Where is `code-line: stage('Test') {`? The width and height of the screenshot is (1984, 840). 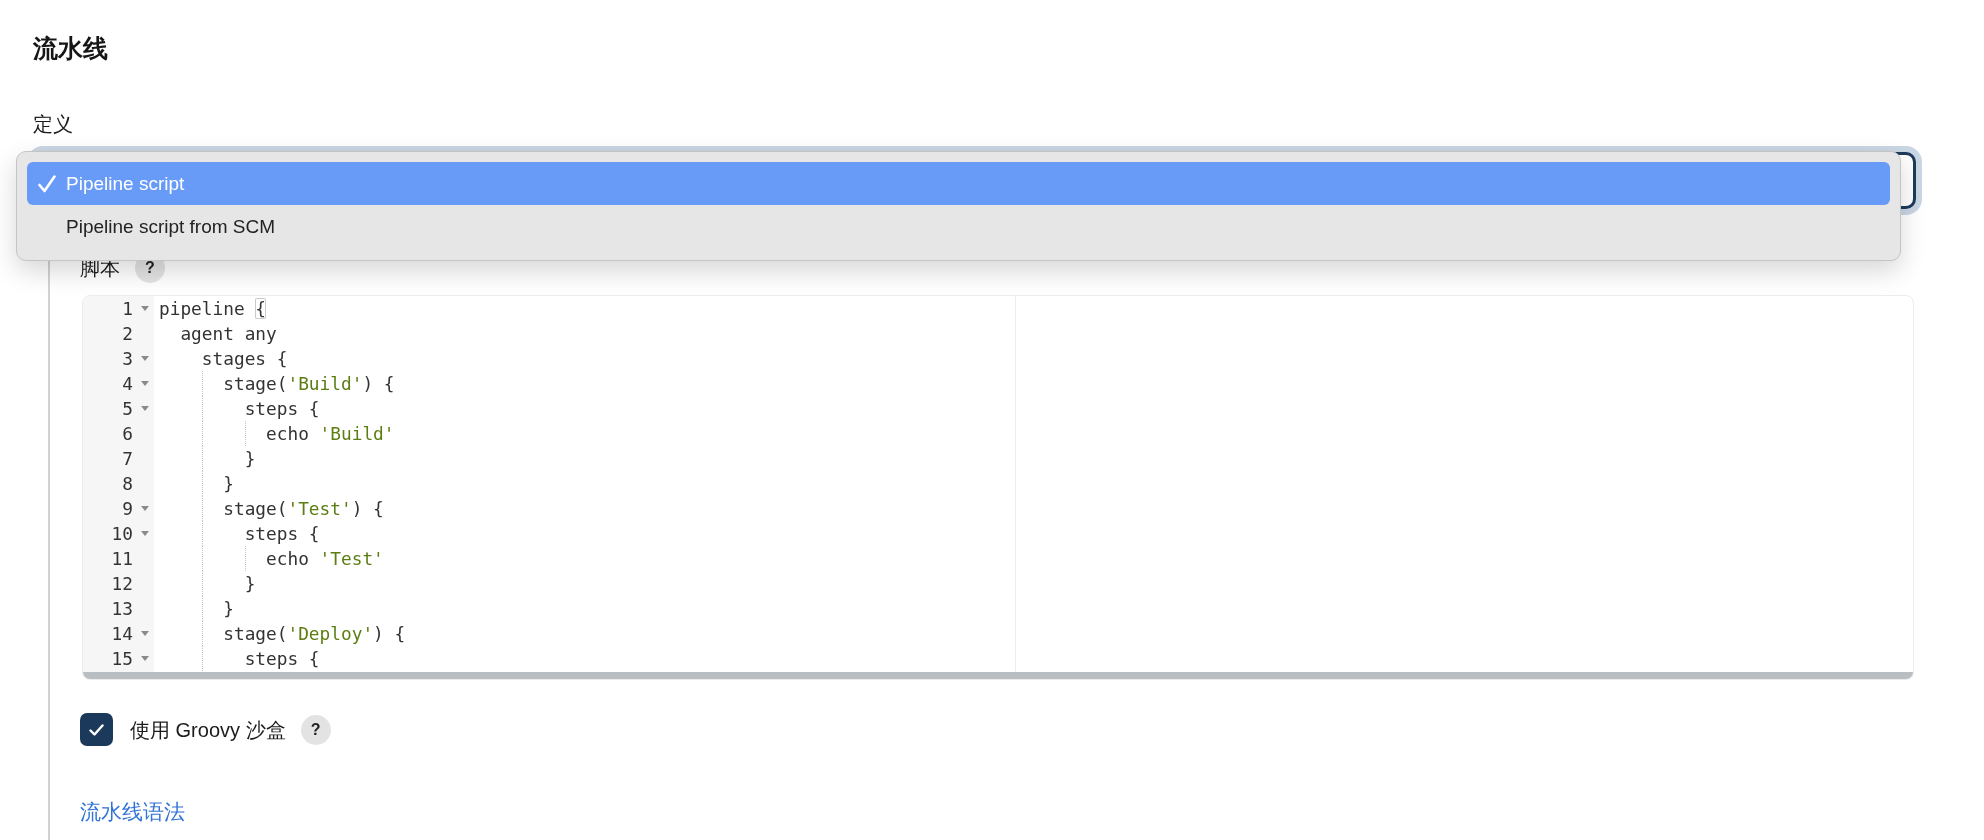 code-line: stage('Test') { is located at coordinates (303, 508).